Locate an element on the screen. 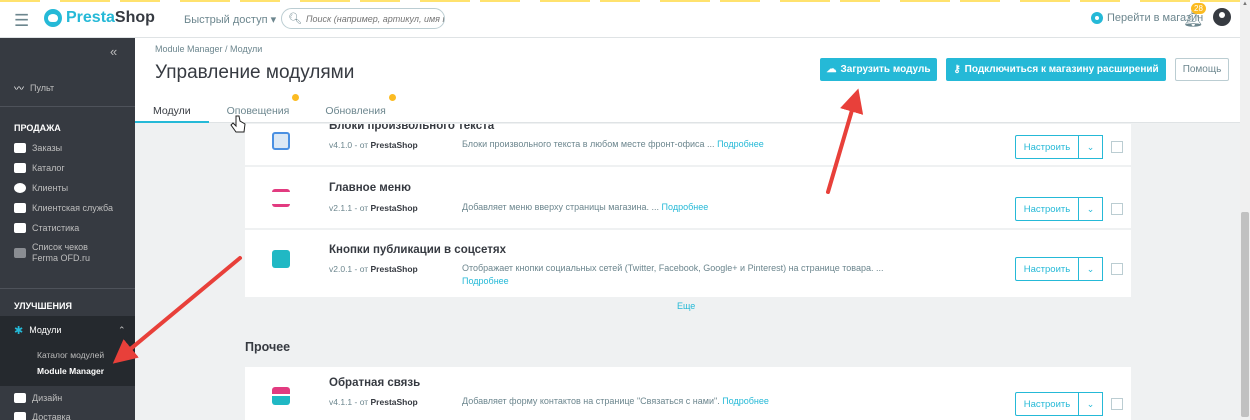  tab-modules: Модули is located at coordinates (172, 111).